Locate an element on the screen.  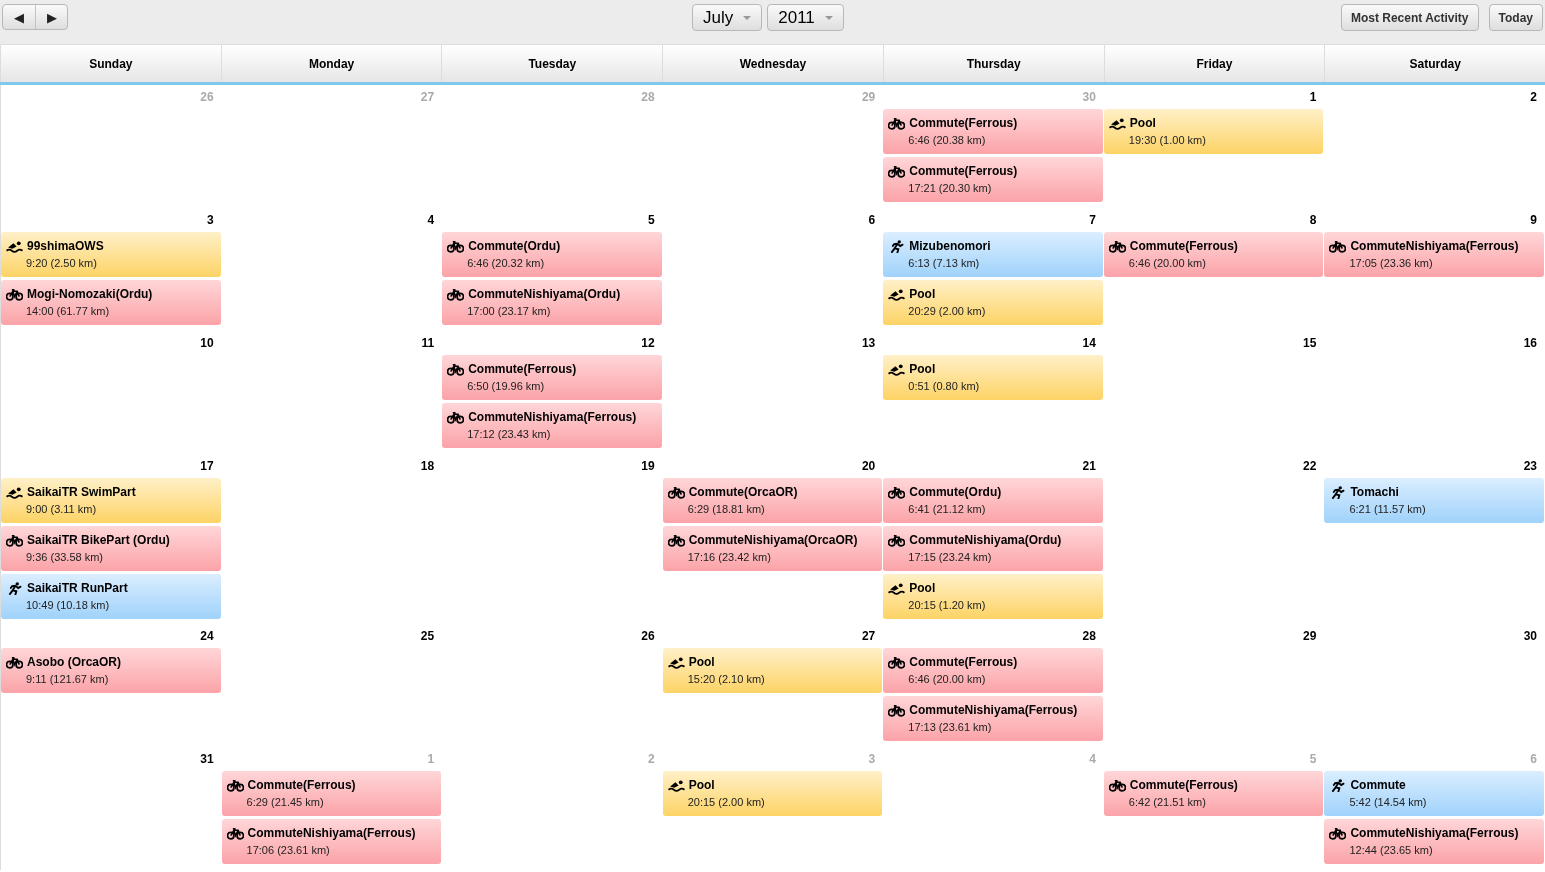
activity-event: CommuteNishiyama(Ordu) 17:15 (23.24 km) is located at coordinates (993, 548).